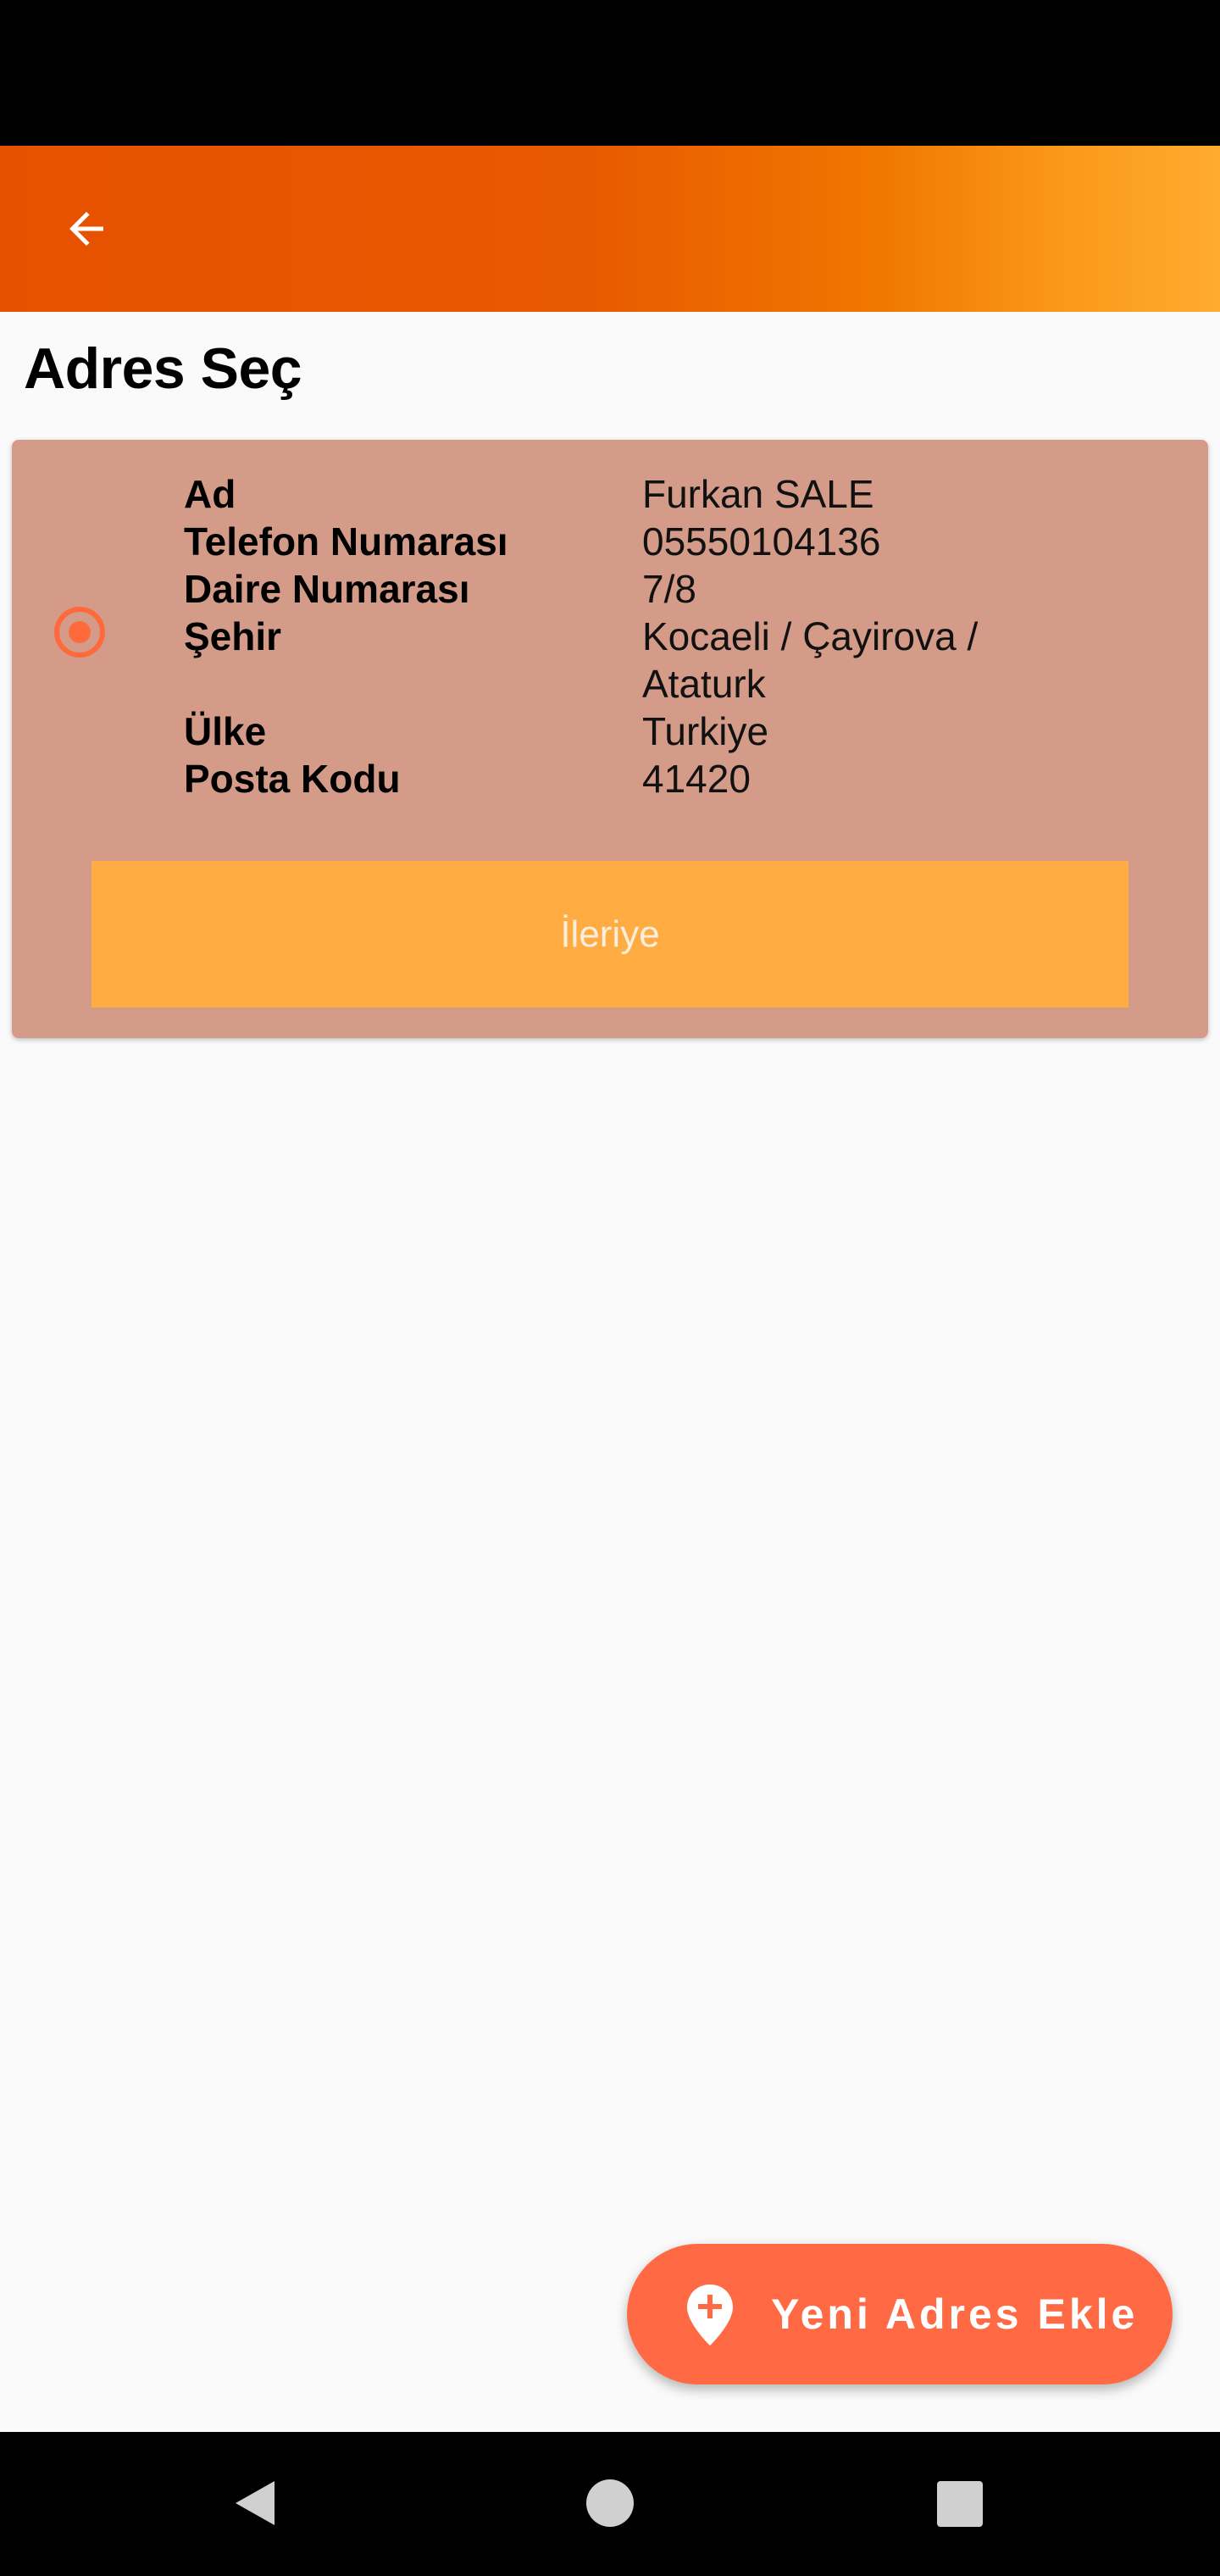 The width and height of the screenshot is (1220, 2576). What do you see at coordinates (710, 2315) in the screenshot?
I see `add-location-icon` at bounding box center [710, 2315].